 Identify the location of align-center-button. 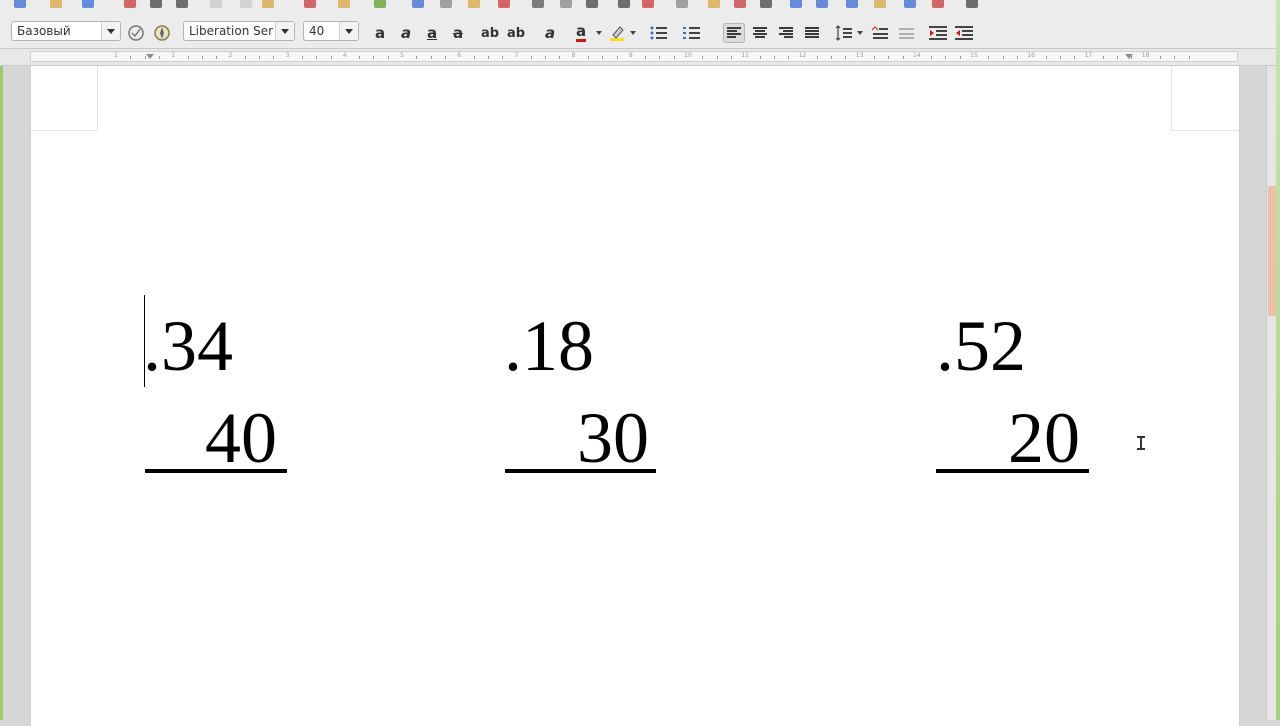
(760, 33).